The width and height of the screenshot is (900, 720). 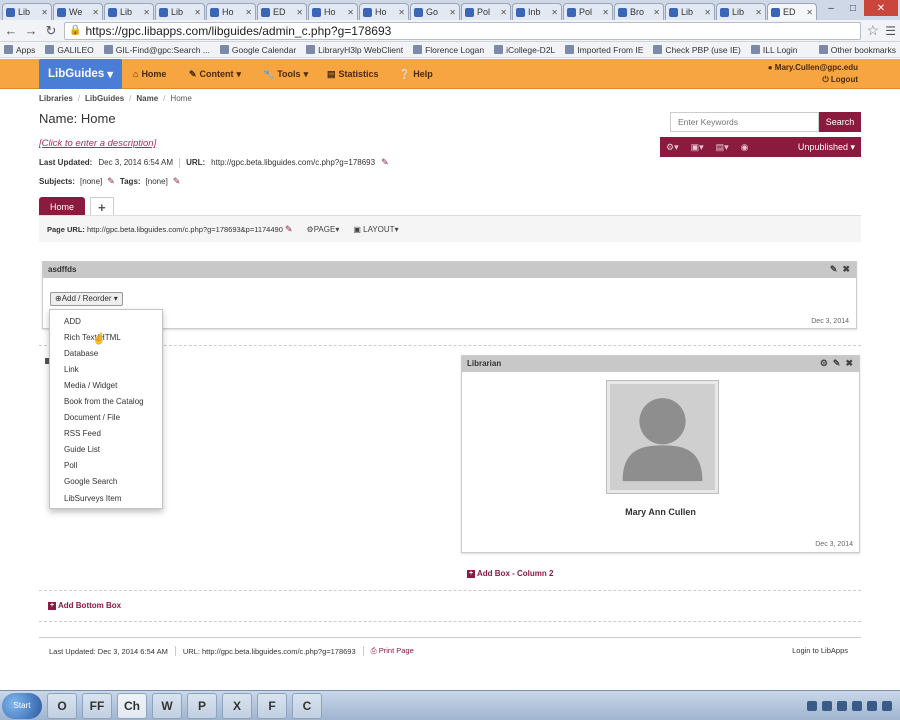 I want to click on bookmark-item: iCollege-D2L, so click(x=524, y=50).